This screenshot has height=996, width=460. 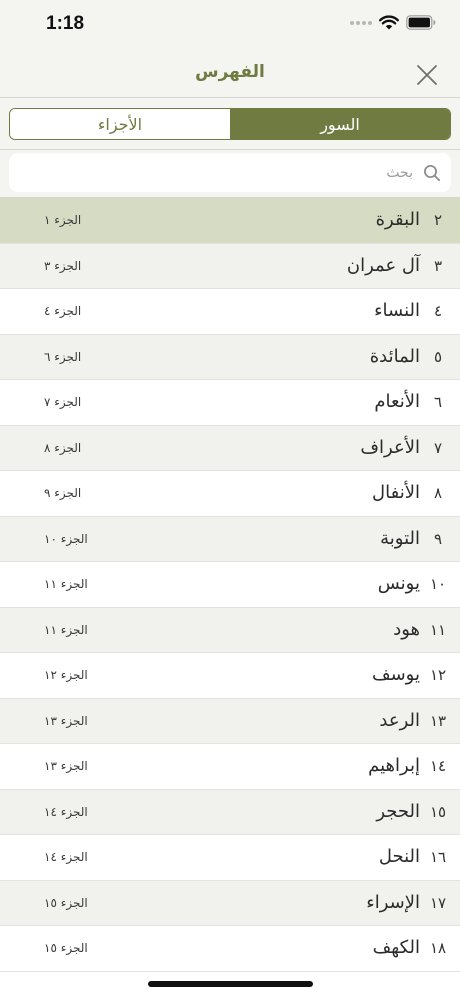 I want to click on surah-number: ١٢, so click(x=438, y=675).